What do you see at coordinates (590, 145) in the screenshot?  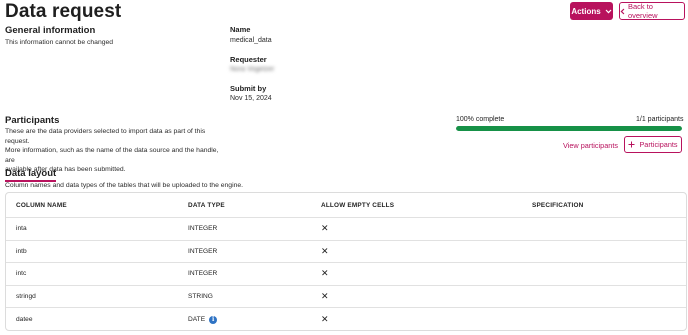 I see `view-participants-link: View participants` at bounding box center [590, 145].